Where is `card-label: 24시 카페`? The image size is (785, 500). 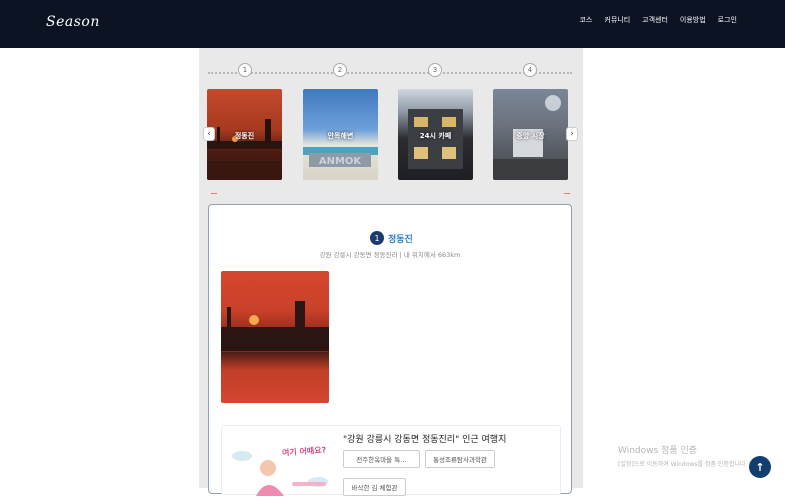 card-label: 24시 카페 is located at coordinates (435, 136).